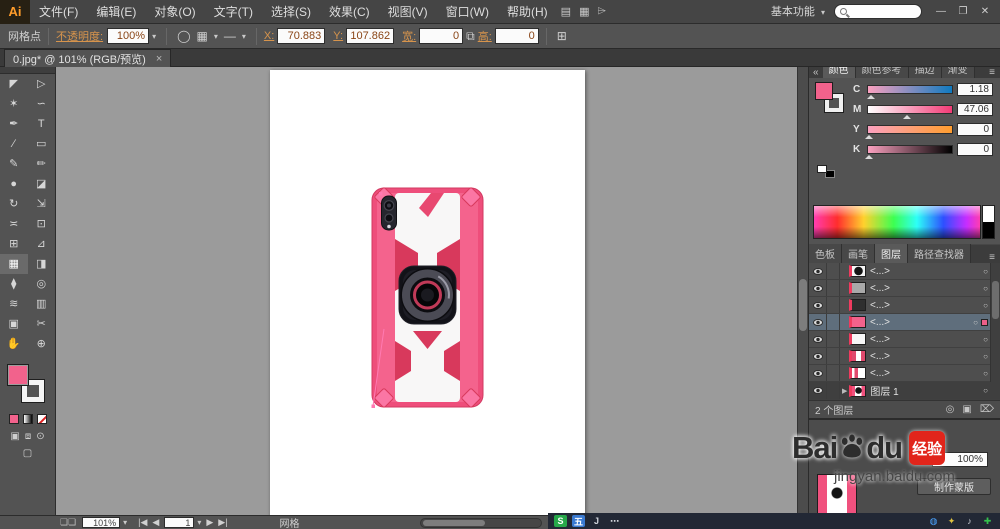  Describe the element at coordinates (27, 419) in the screenshot. I see `gradient-mode-button` at that location.